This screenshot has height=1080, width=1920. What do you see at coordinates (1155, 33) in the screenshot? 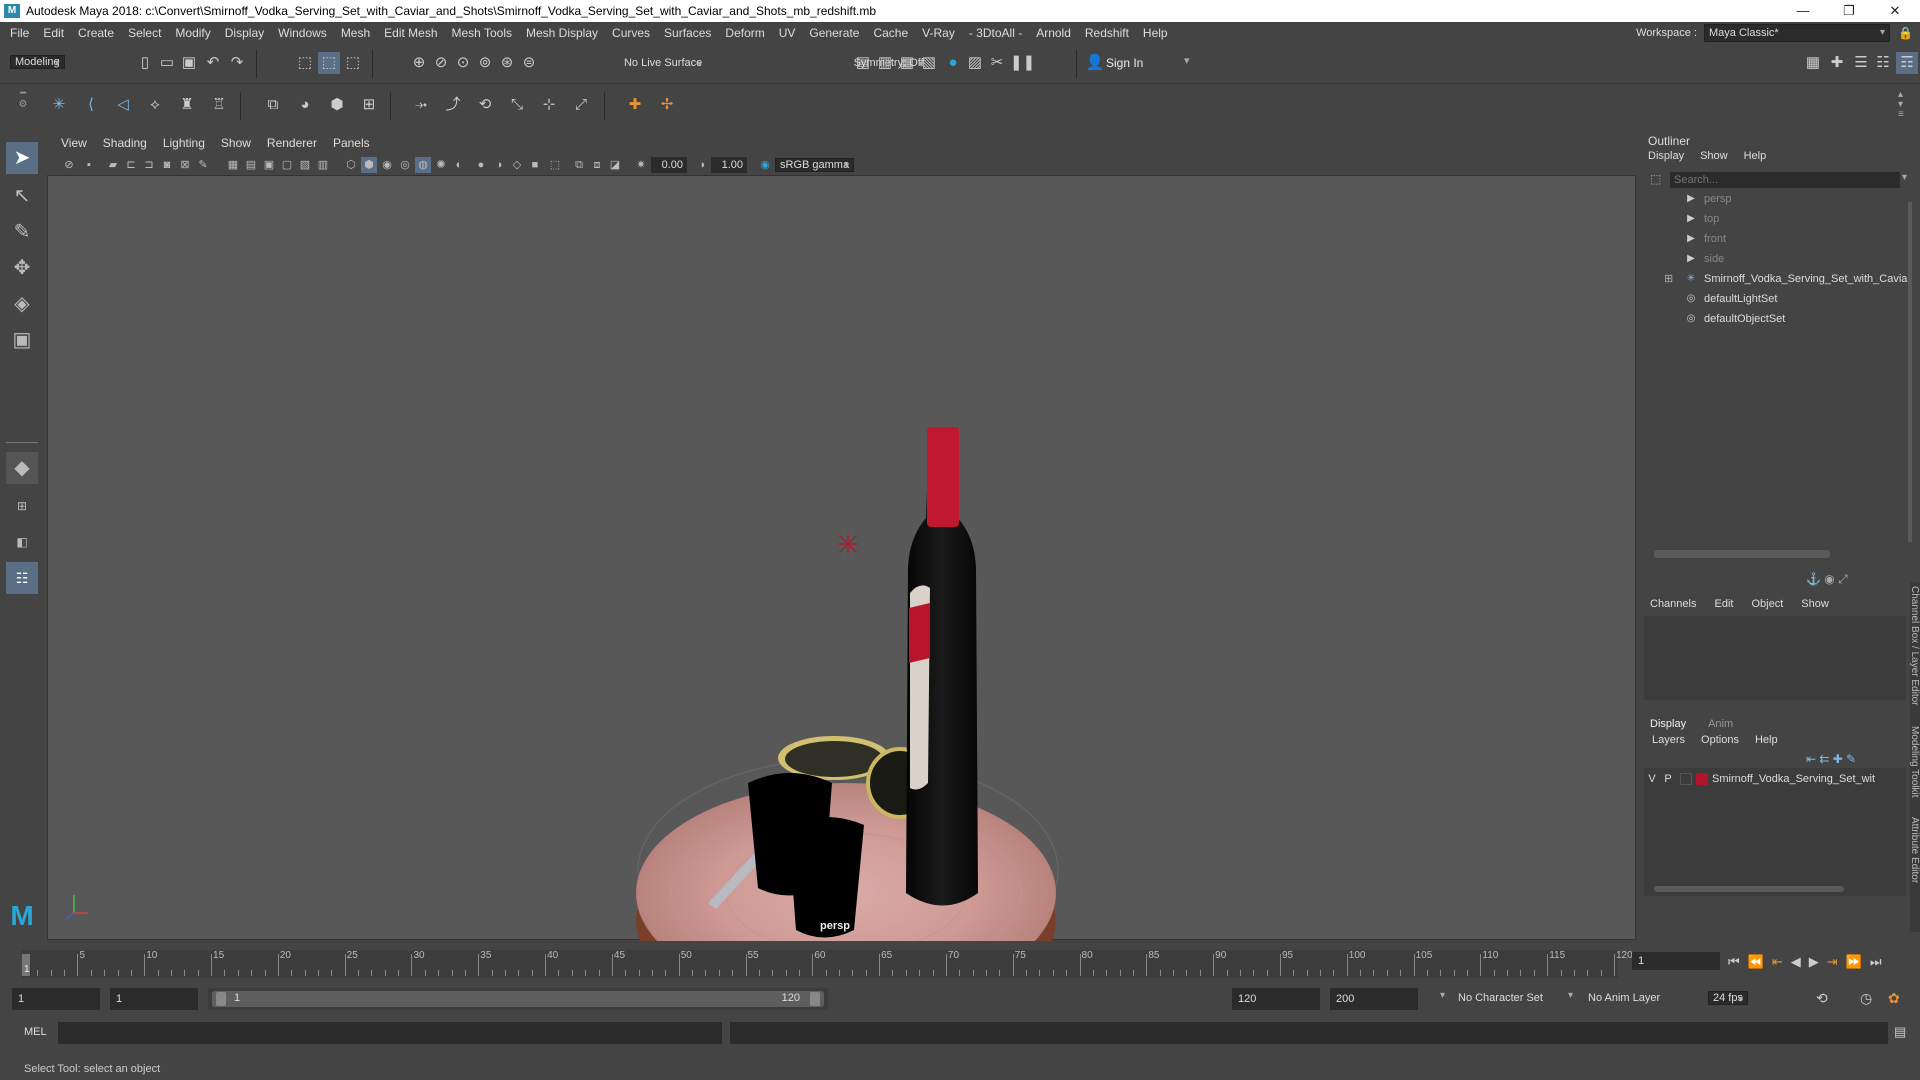
I see `menu-help: Help` at bounding box center [1155, 33].